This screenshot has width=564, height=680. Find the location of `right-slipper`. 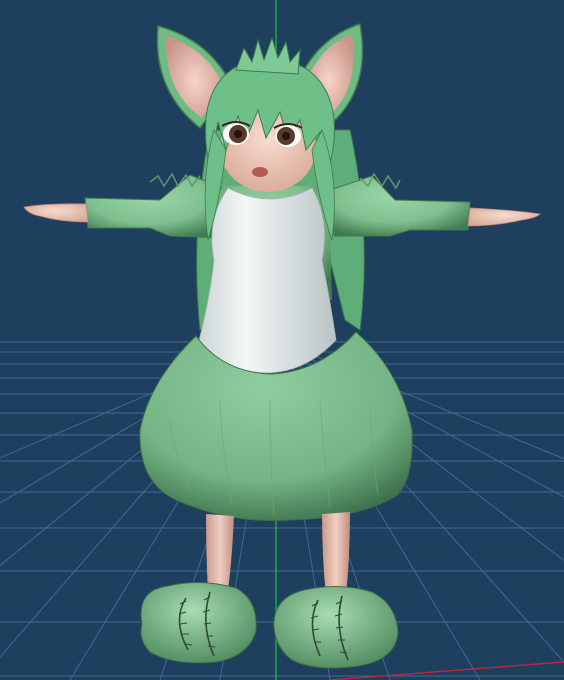

right-slipper is located at coordinates (336, 627).